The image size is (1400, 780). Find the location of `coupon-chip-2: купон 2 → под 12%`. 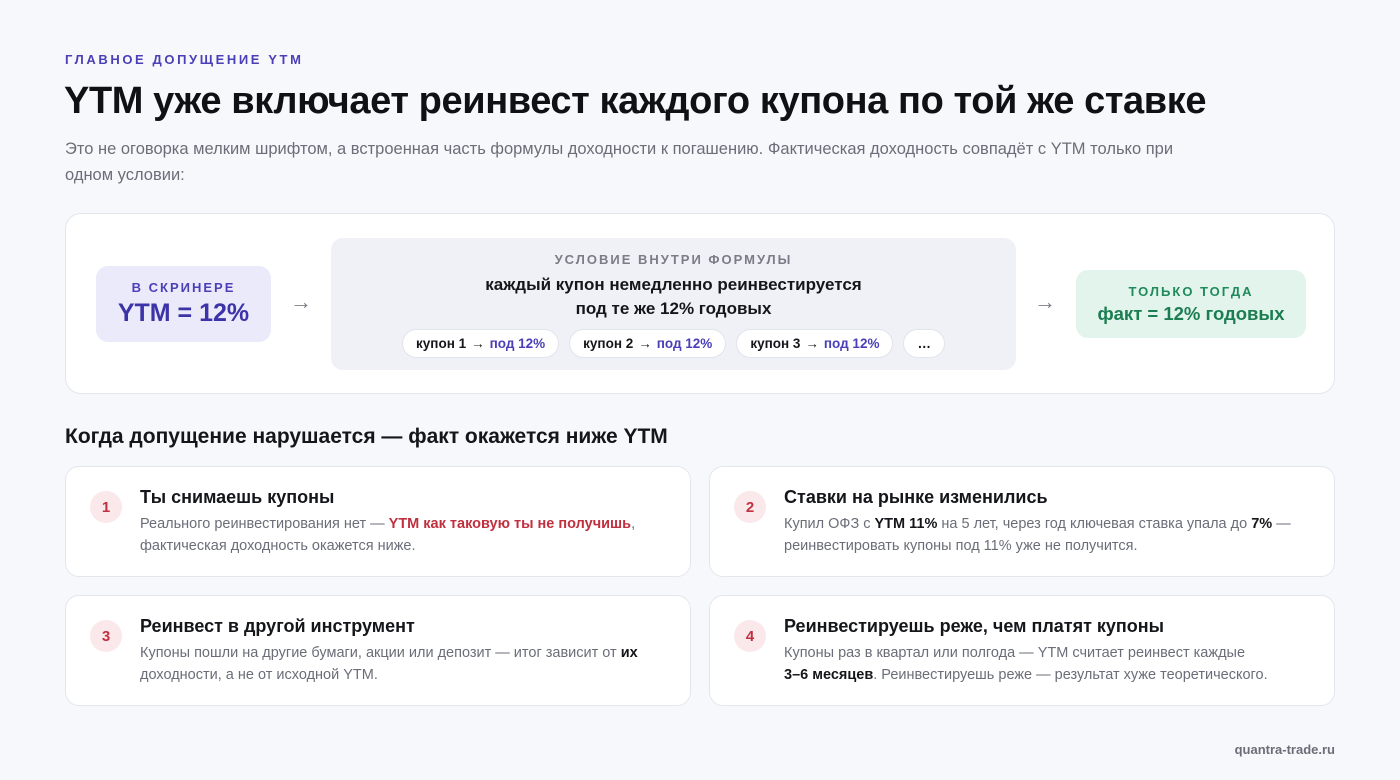

coupon-chip-2: купон 2 → под 12% is located at coordinates (648, 343).